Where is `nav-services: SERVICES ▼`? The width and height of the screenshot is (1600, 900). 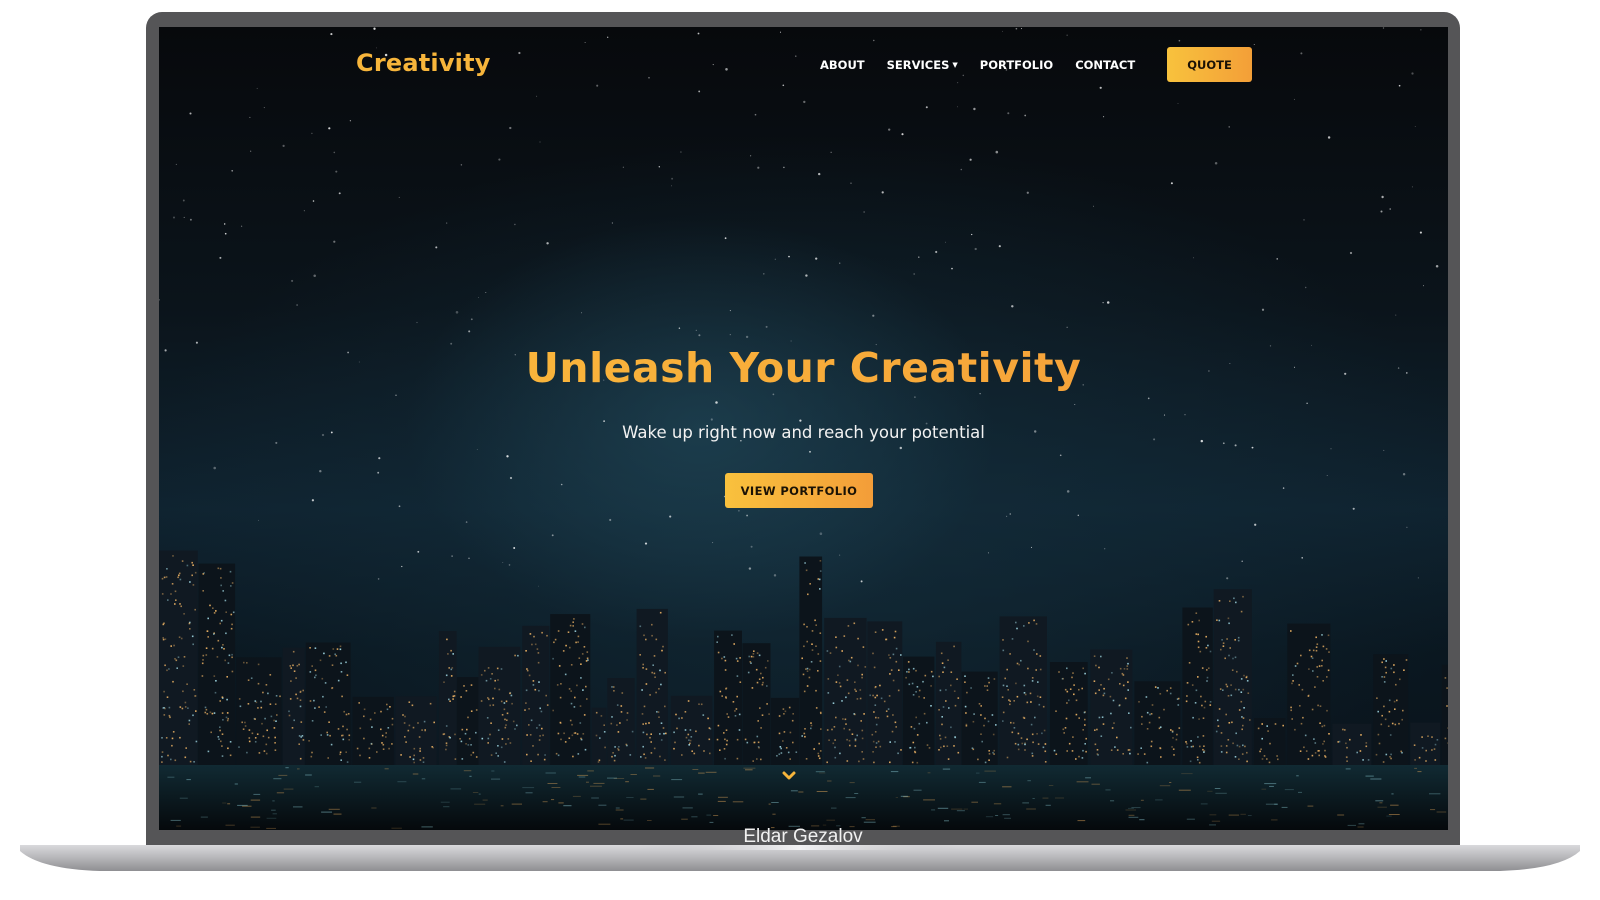
nav-services: SERVICES ▼ is located at coordinates (922, 65).